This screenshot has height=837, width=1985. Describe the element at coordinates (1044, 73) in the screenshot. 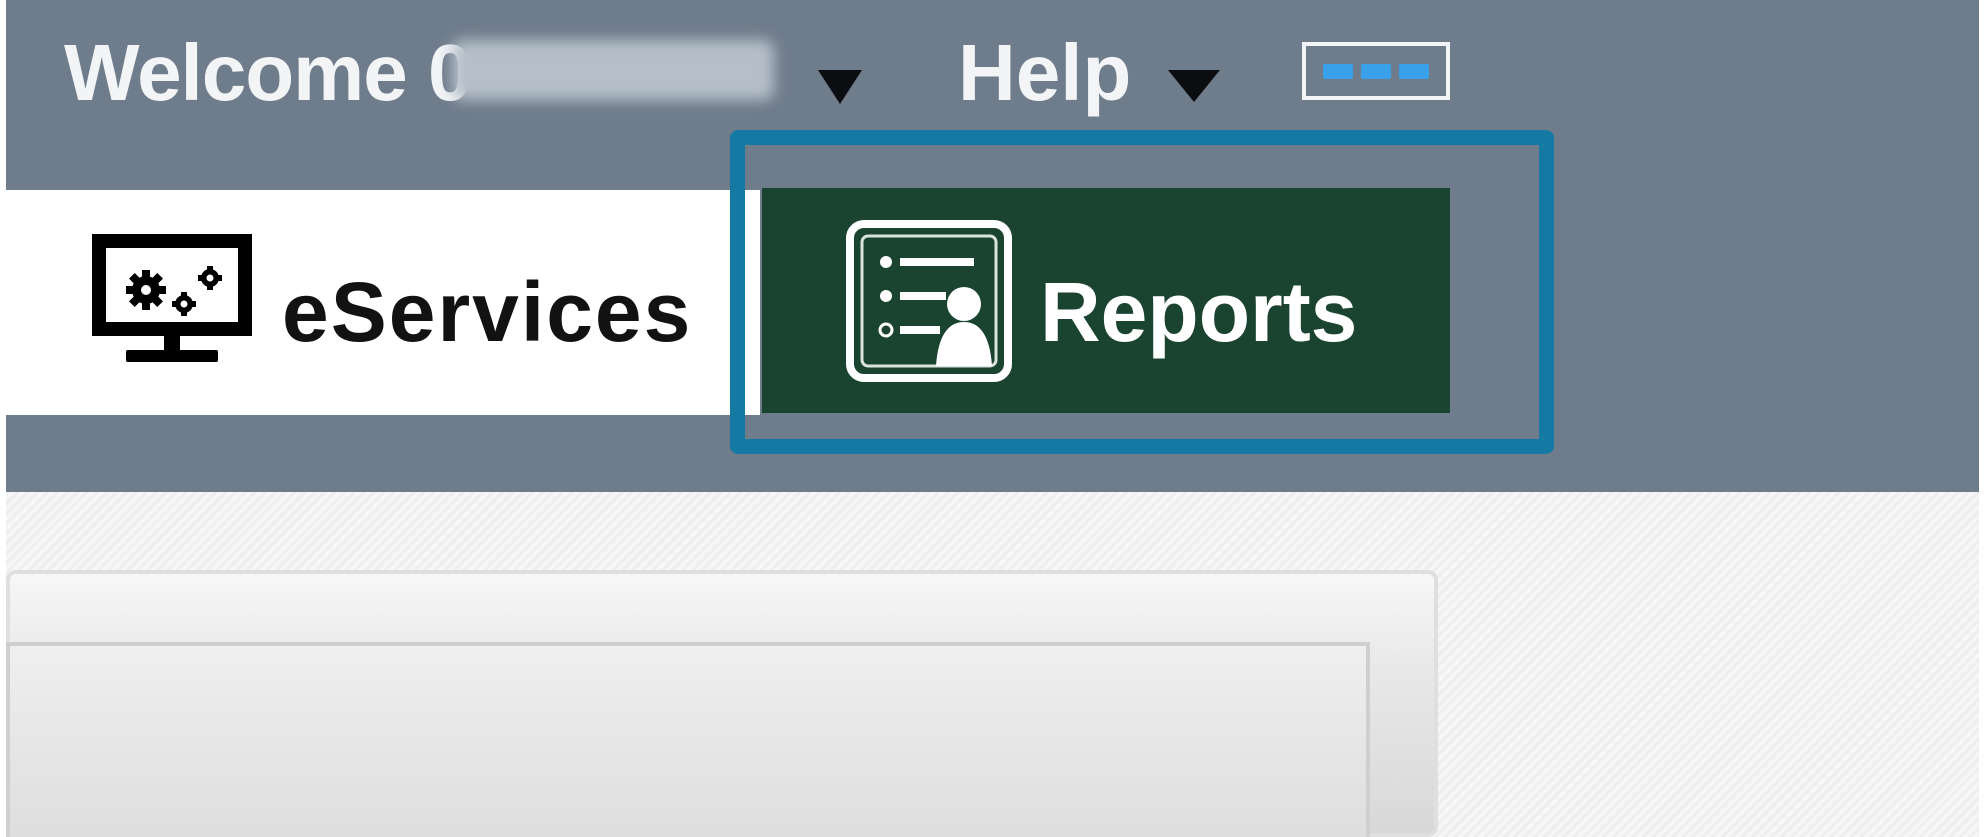

I see `help-menu-label: Help` at that location.